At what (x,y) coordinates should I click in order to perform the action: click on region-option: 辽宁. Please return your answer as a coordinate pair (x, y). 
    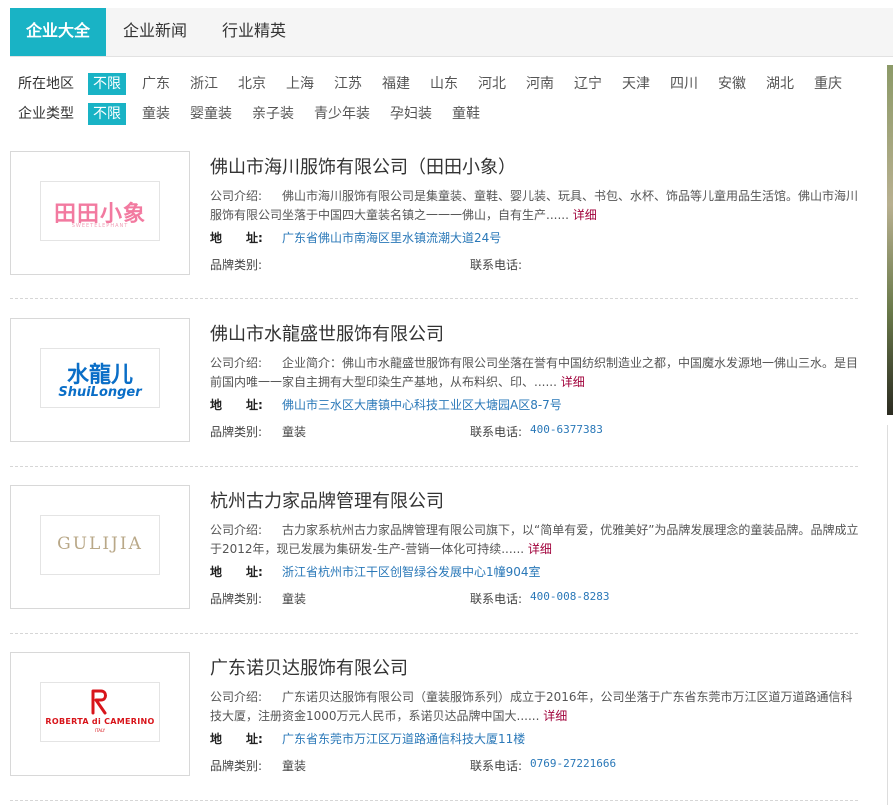
    Looking at the image, I should click on (588, 84).